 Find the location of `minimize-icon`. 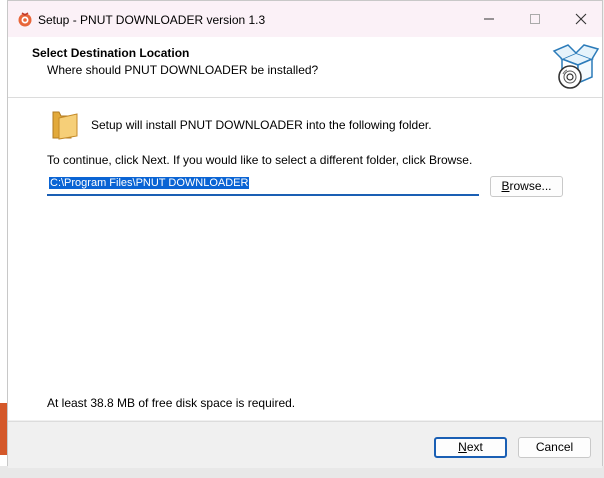

minimize-icon is located at coordinates (489, 19).